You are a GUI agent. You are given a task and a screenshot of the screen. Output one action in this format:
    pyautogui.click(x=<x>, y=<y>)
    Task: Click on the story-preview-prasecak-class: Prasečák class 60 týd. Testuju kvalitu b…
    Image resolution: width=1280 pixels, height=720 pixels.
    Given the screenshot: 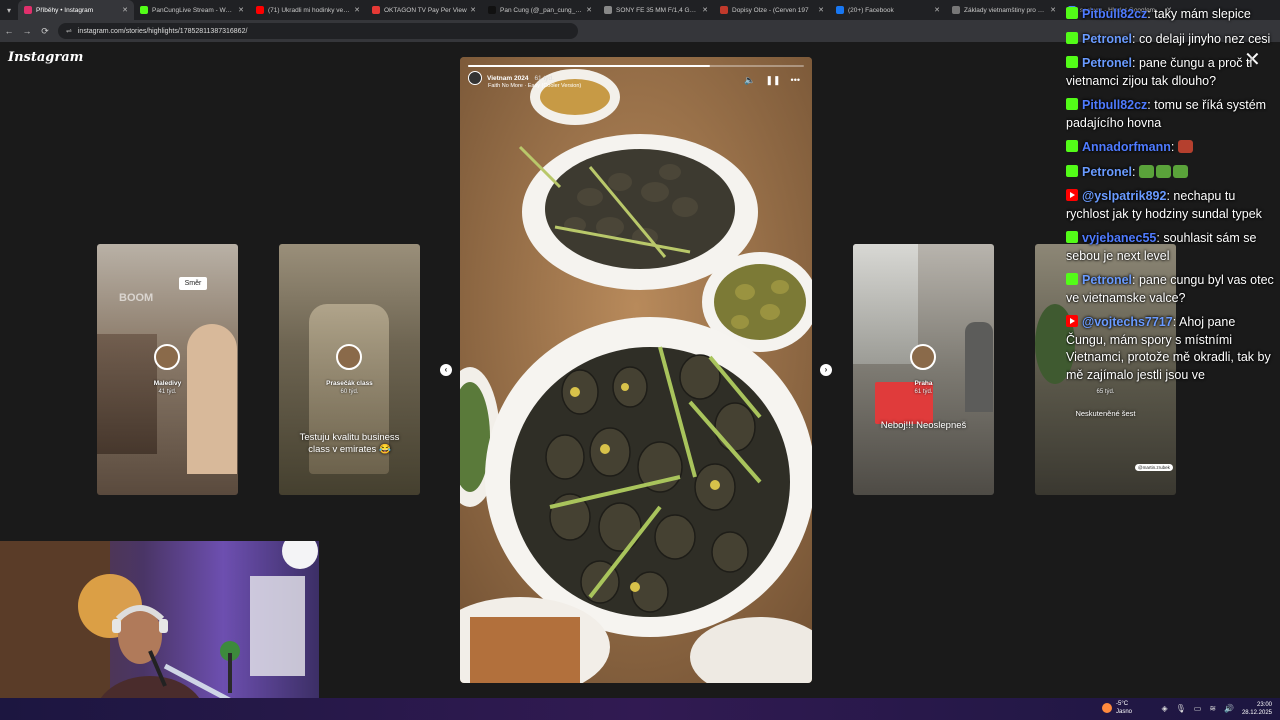 What is the action you would take?
    pyautogui.click(x=349, y=369)
    